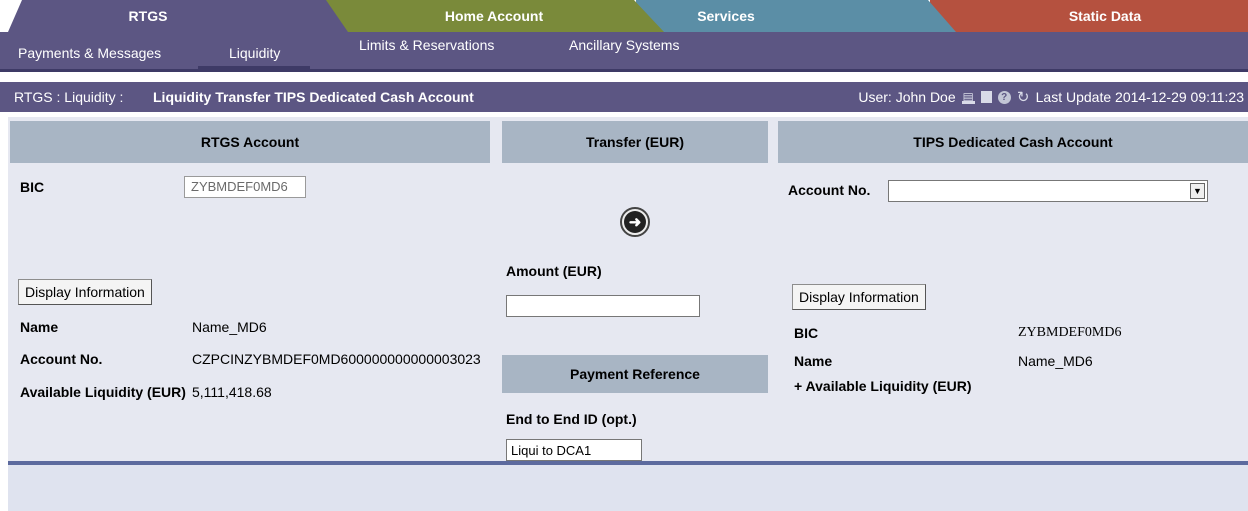 The height and width of the screenshot is (511, 1248). What do you see at coordinates (628, 488) in the screenshot?
I see `bottom-strip` at bounding box center [628, 488].